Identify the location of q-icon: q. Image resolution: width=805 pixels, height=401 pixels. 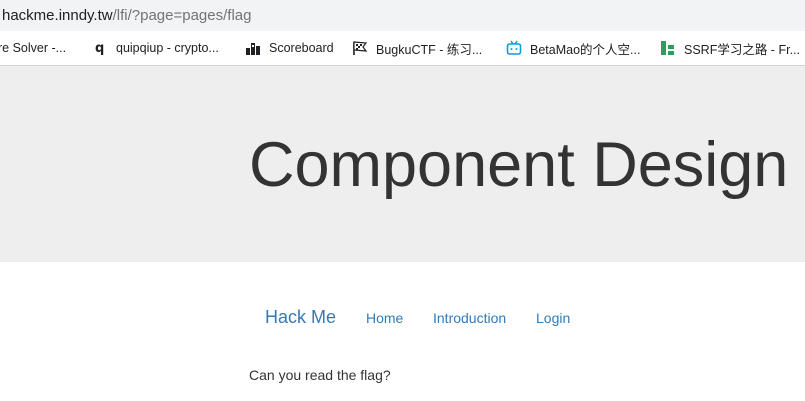
(100, 48).